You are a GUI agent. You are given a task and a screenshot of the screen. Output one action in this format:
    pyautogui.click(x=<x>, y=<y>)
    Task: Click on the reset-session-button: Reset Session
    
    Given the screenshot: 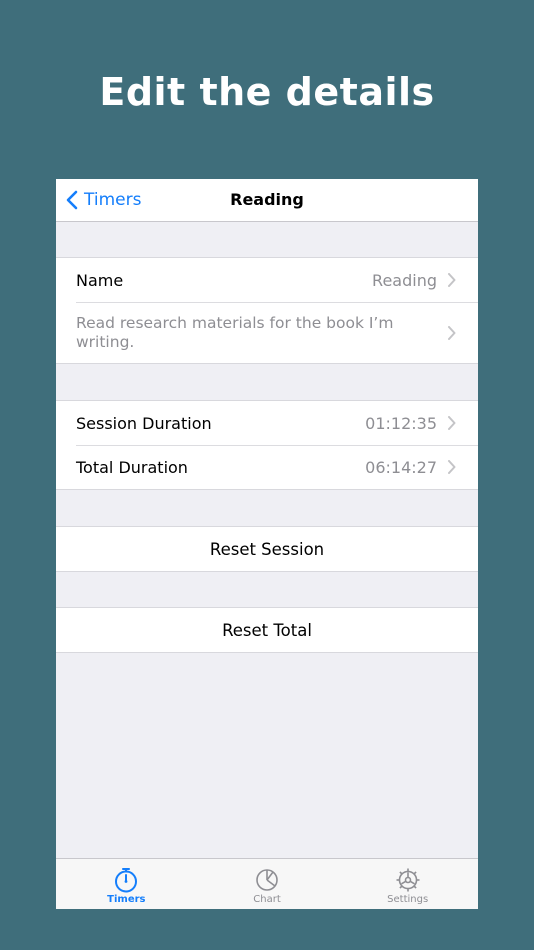 What is the action you would take?
    pyautogui.click(x=267, y=549)
    